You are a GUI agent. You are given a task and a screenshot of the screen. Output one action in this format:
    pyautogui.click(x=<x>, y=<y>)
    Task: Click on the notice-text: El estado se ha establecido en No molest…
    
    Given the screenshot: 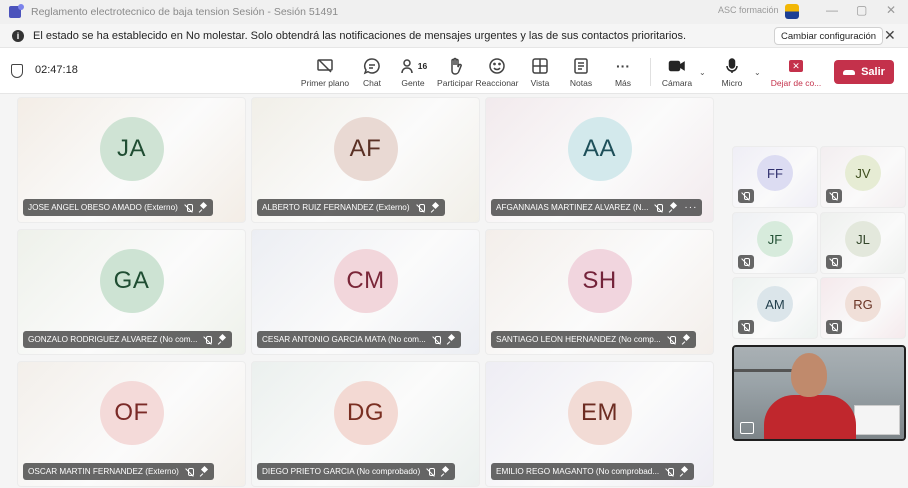 What is the action you would take?
    pyautogui.click(x=360, y=35)
    